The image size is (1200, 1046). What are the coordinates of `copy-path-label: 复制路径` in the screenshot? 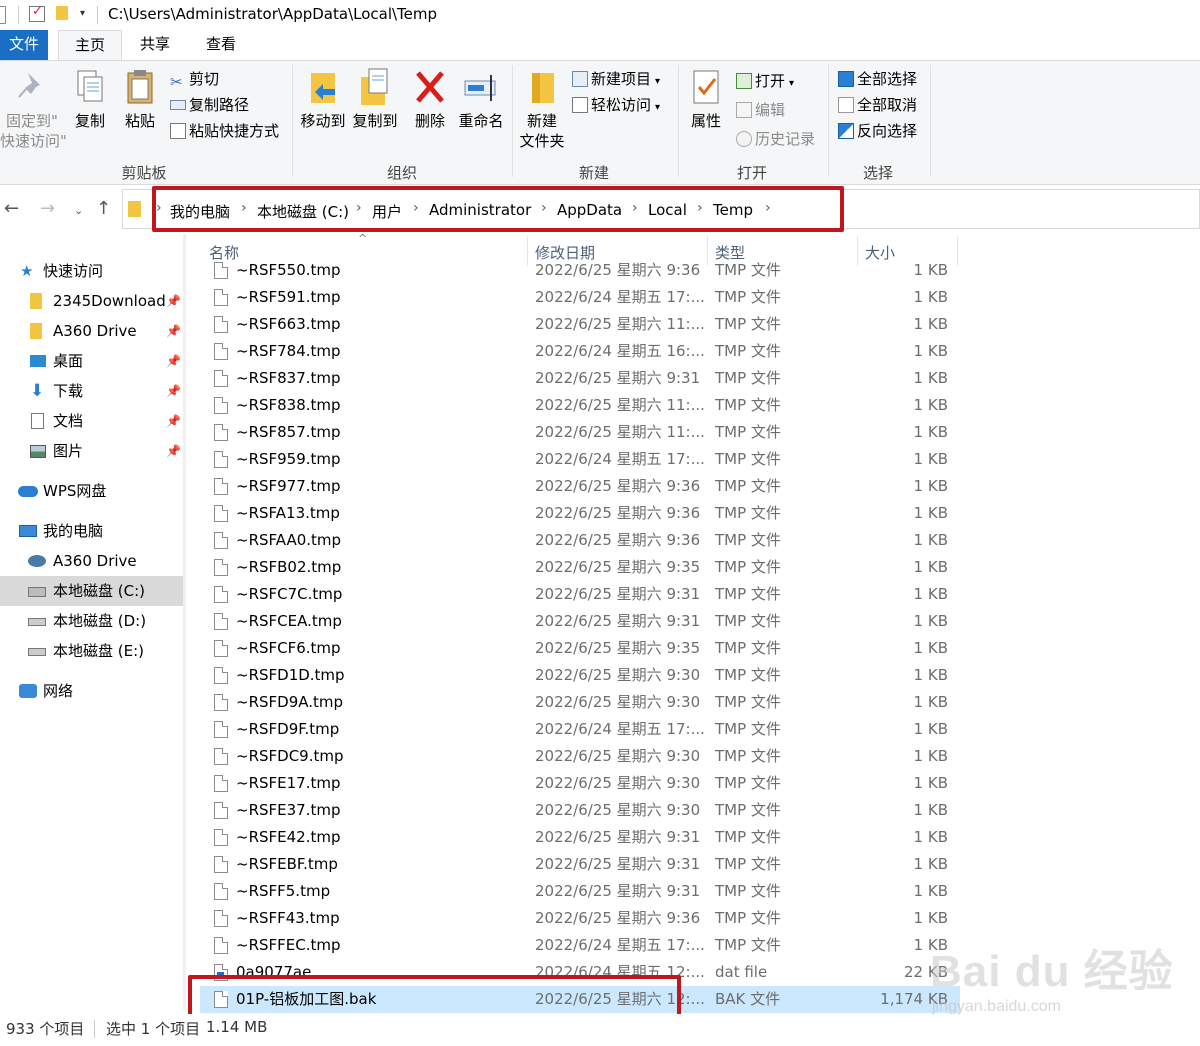 It's located at (219, 105).